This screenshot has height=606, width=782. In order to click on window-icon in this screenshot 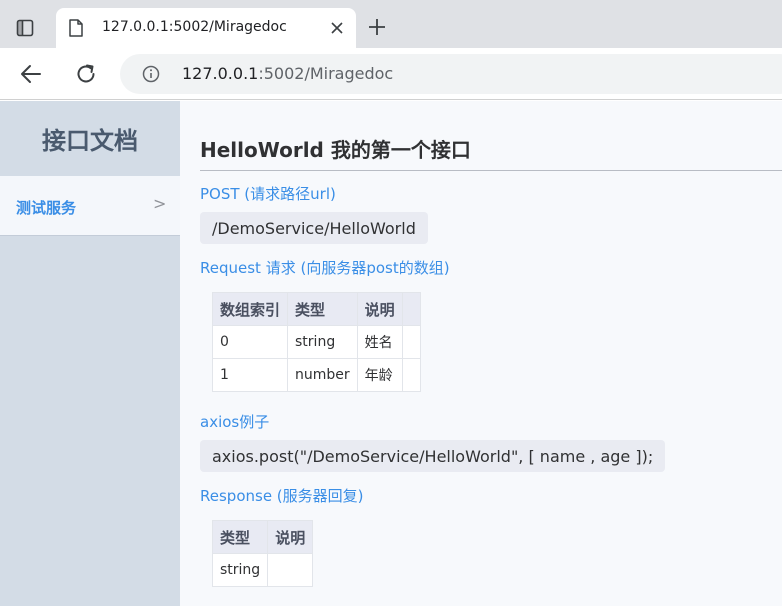, I will do `click(25, 28)`.